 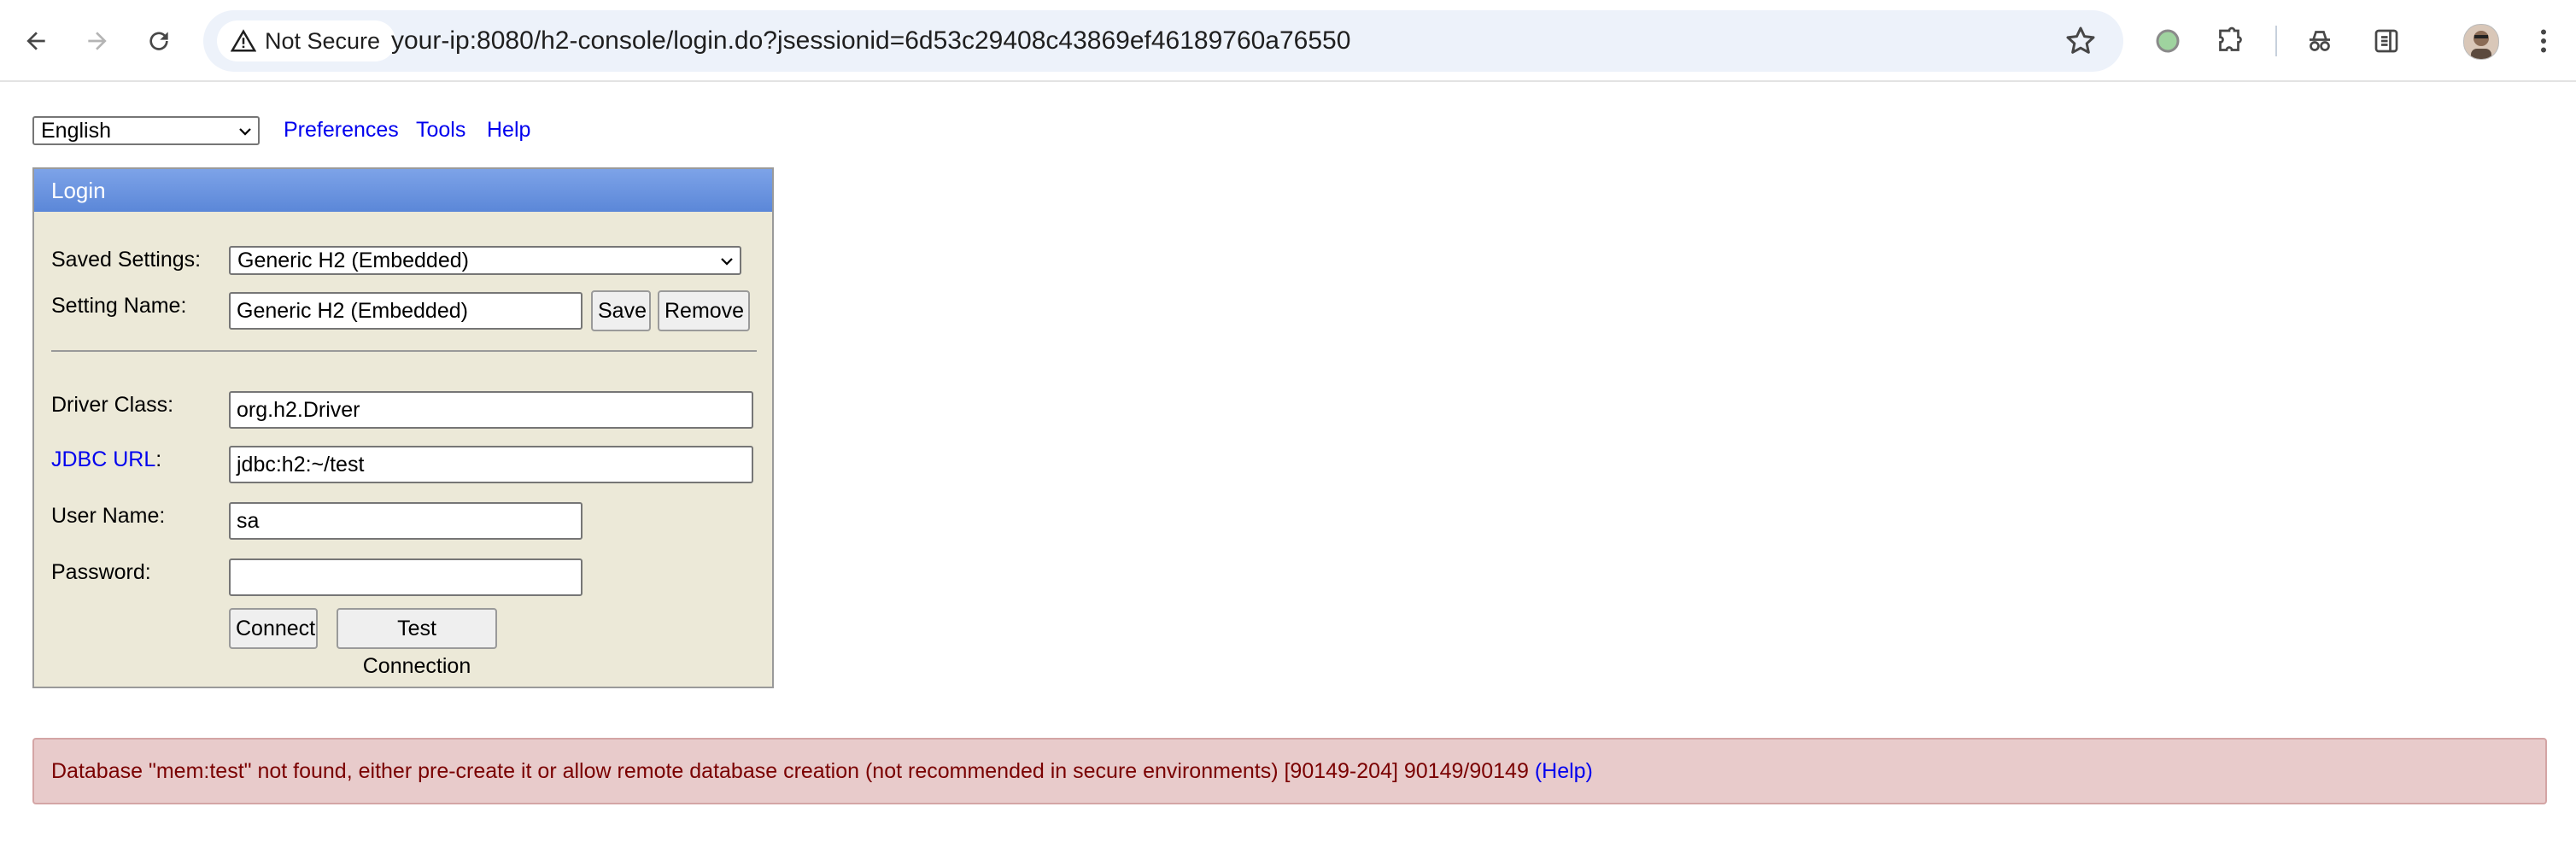 I want to click on saved-settings-select: Generic H2 (Embedded), so click(x=485, y=260).